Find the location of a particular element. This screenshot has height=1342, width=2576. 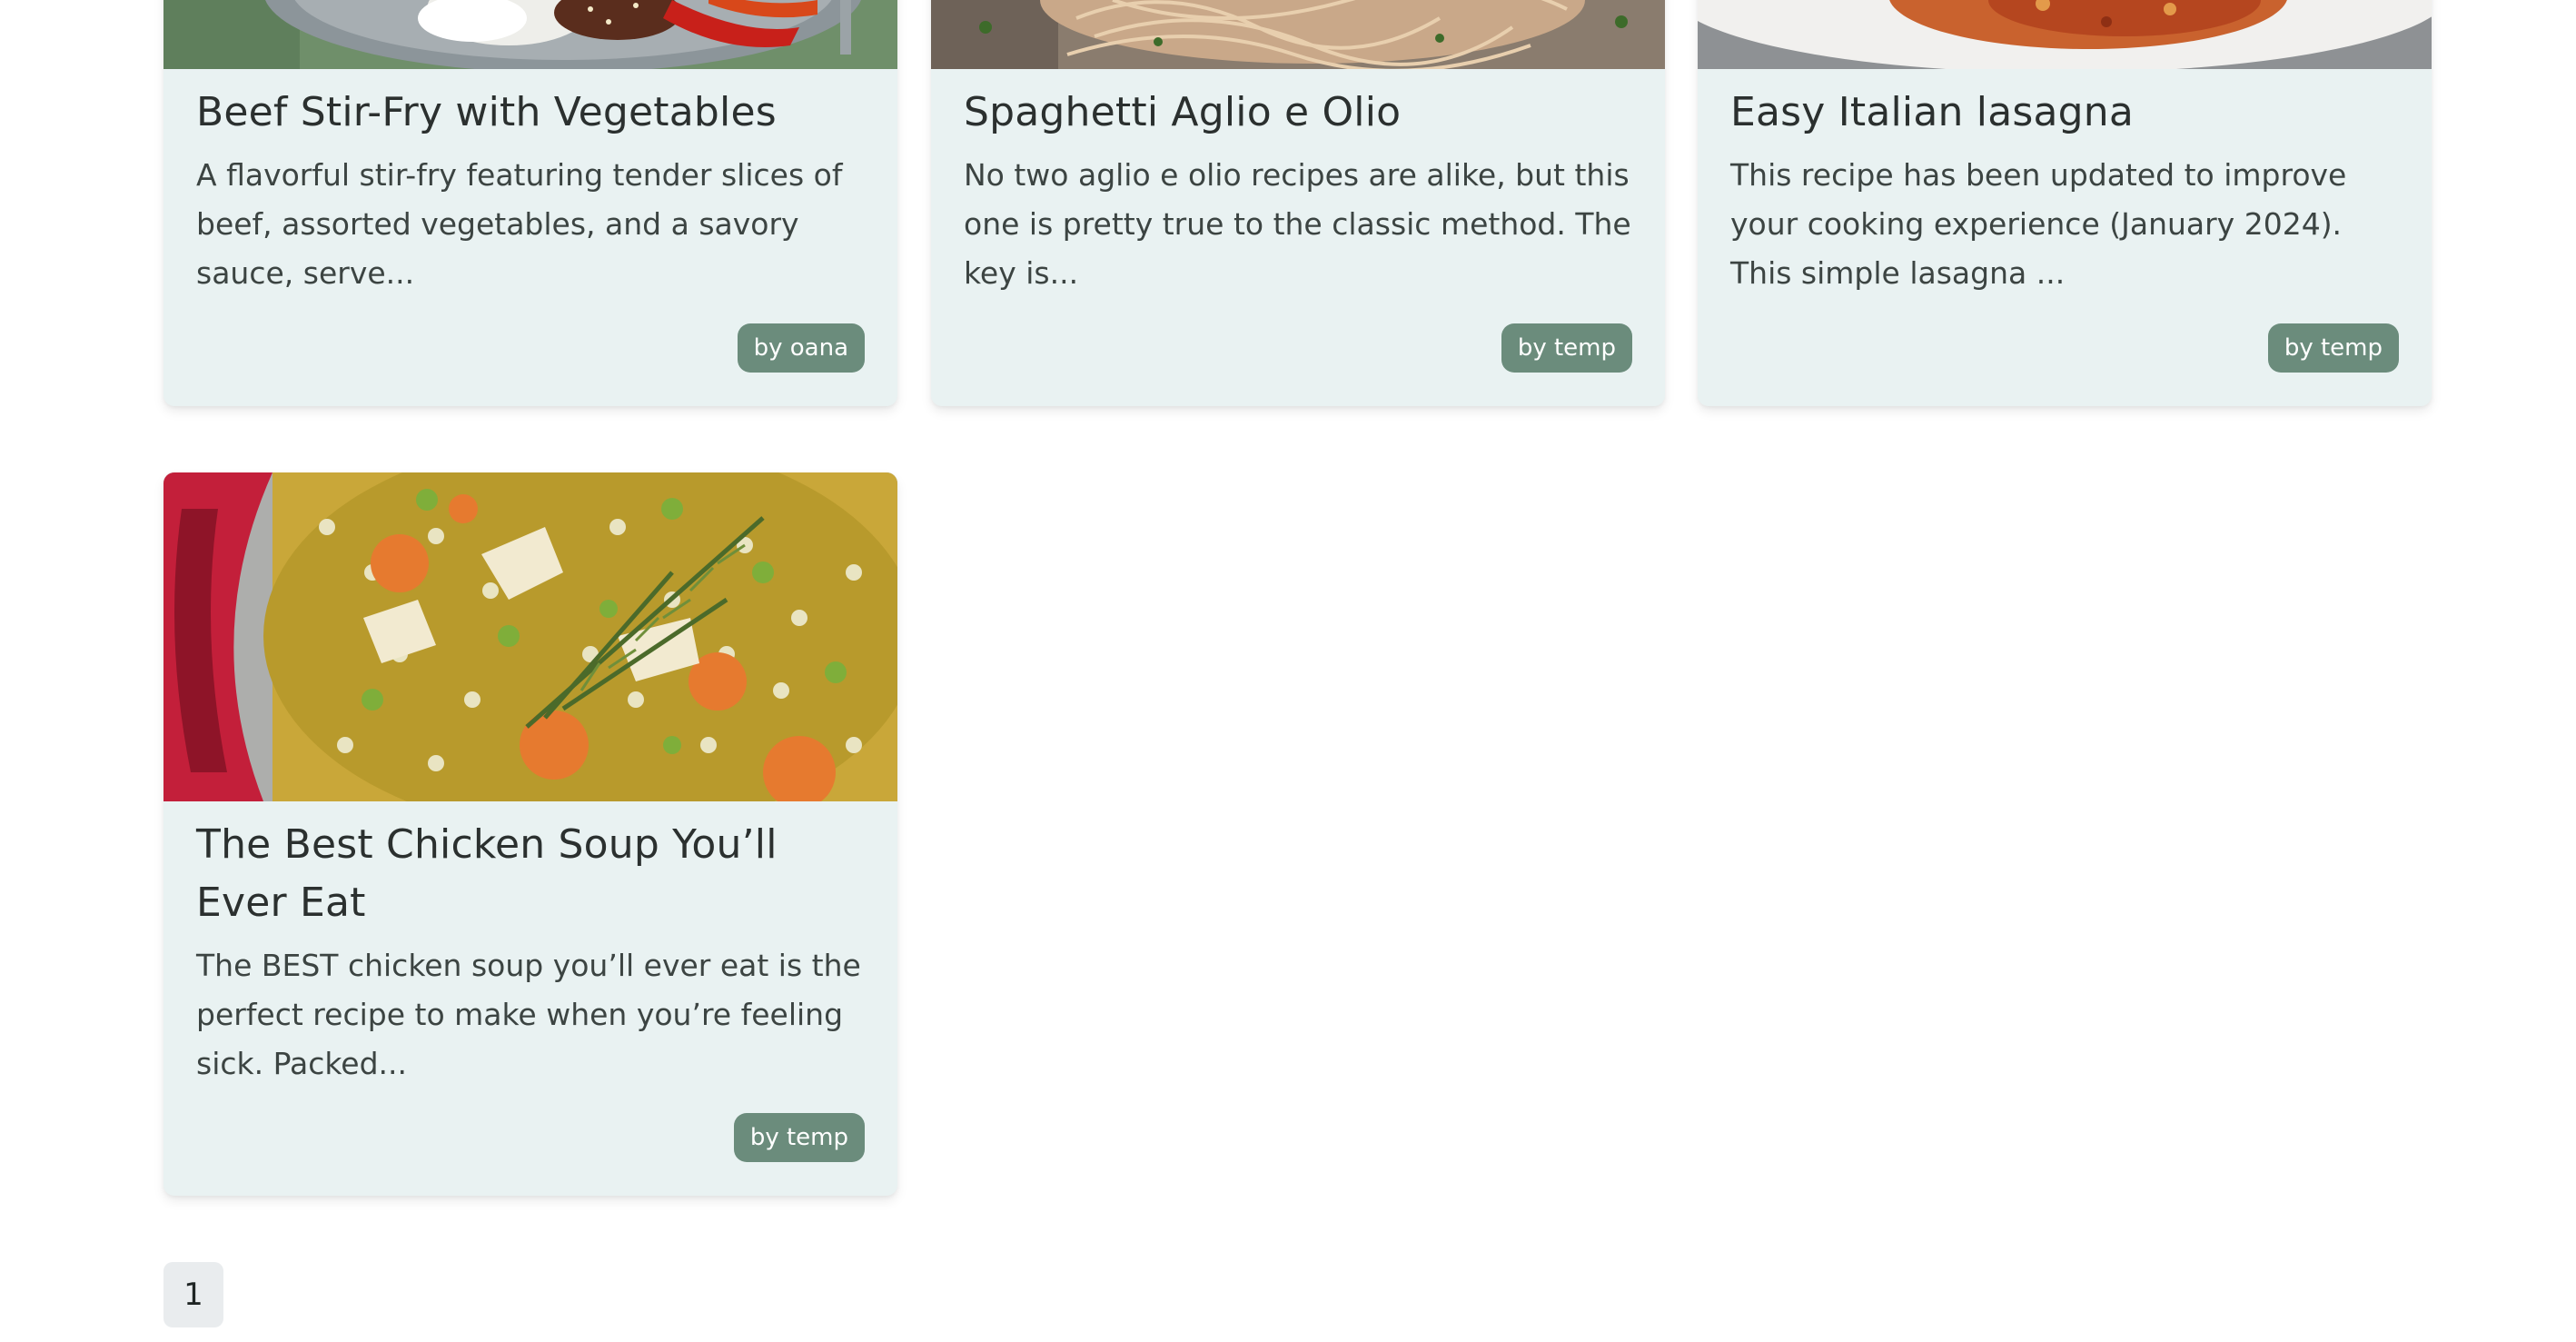

recipe-title: Easy Italian lasagna is located at coordinates (2064, 113).